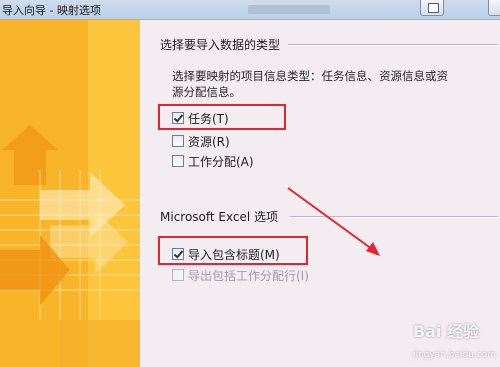 The width and height of the screenshot is (500, 367). What do you see at coordinates (289, 9) in the screenshot?
I see `blurred-title-region` at bounding box center [289, 9].